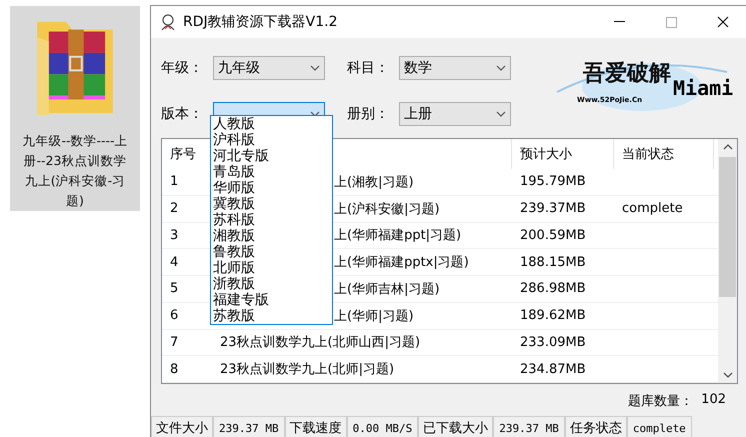  I want to click on filter-label: 册别：, so click(368, 114).